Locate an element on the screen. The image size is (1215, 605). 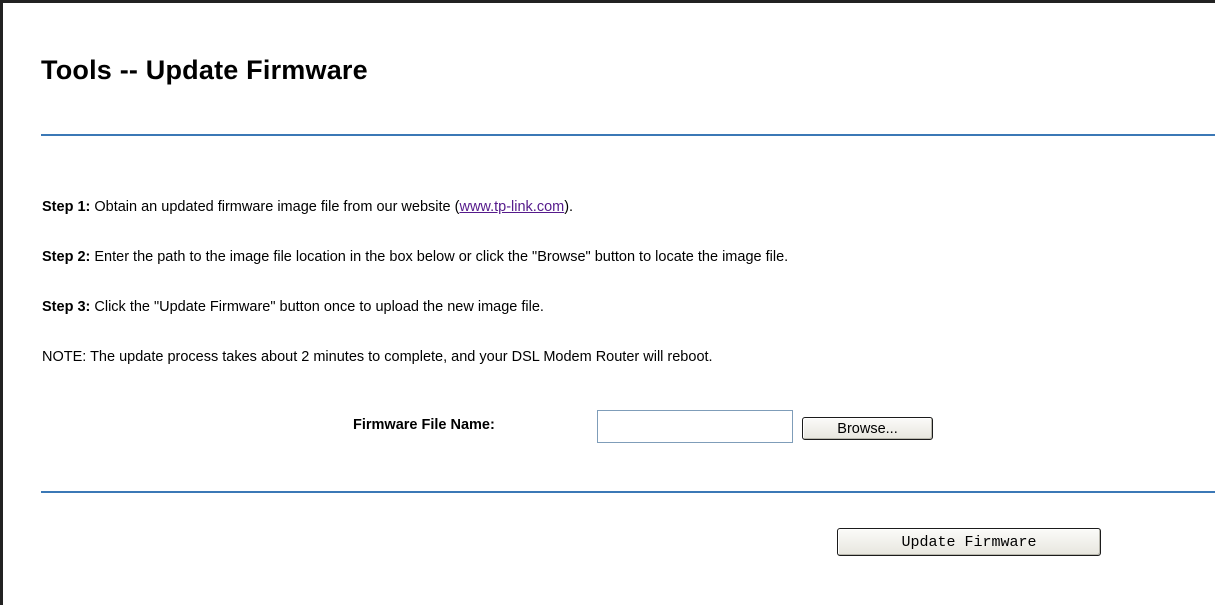
step-1-label: Step 1: is located at coordinates (66, 207).